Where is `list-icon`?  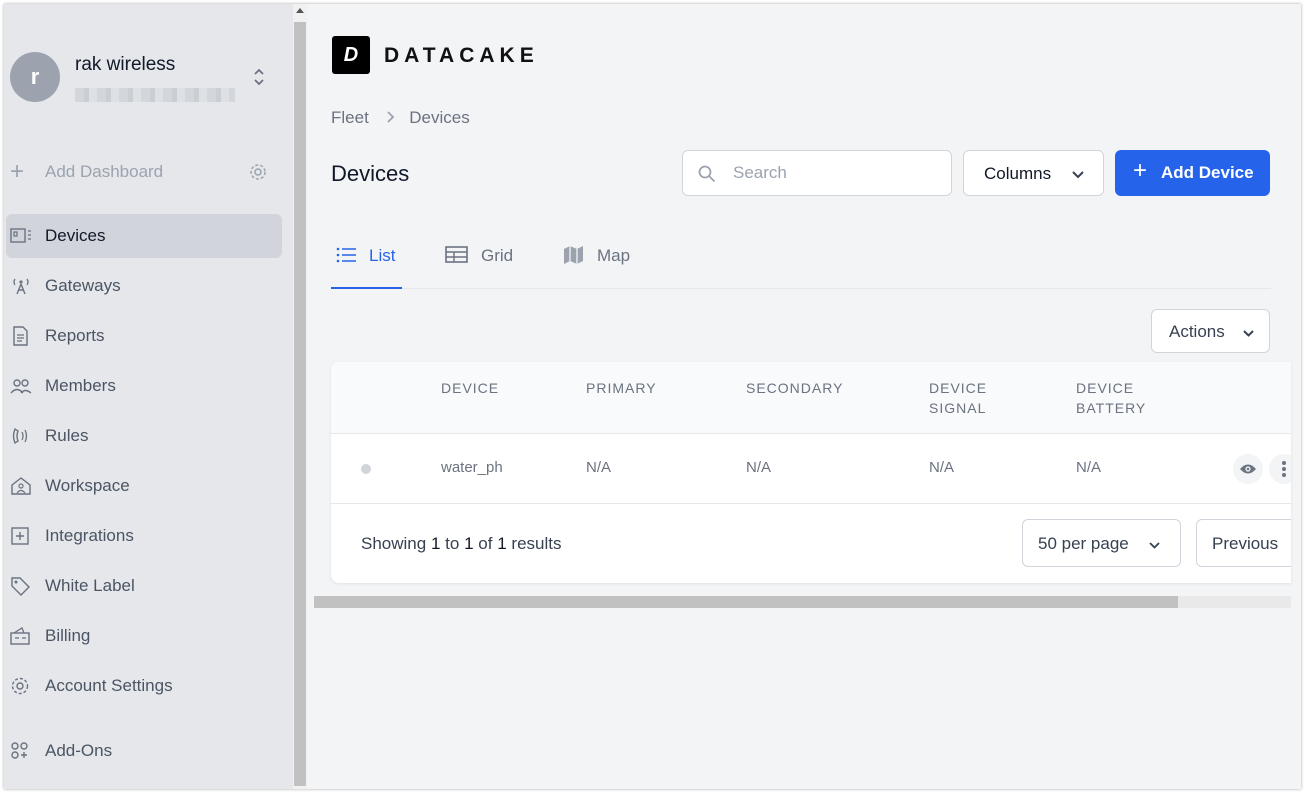 list-icon is located at coordinates (346, 255).